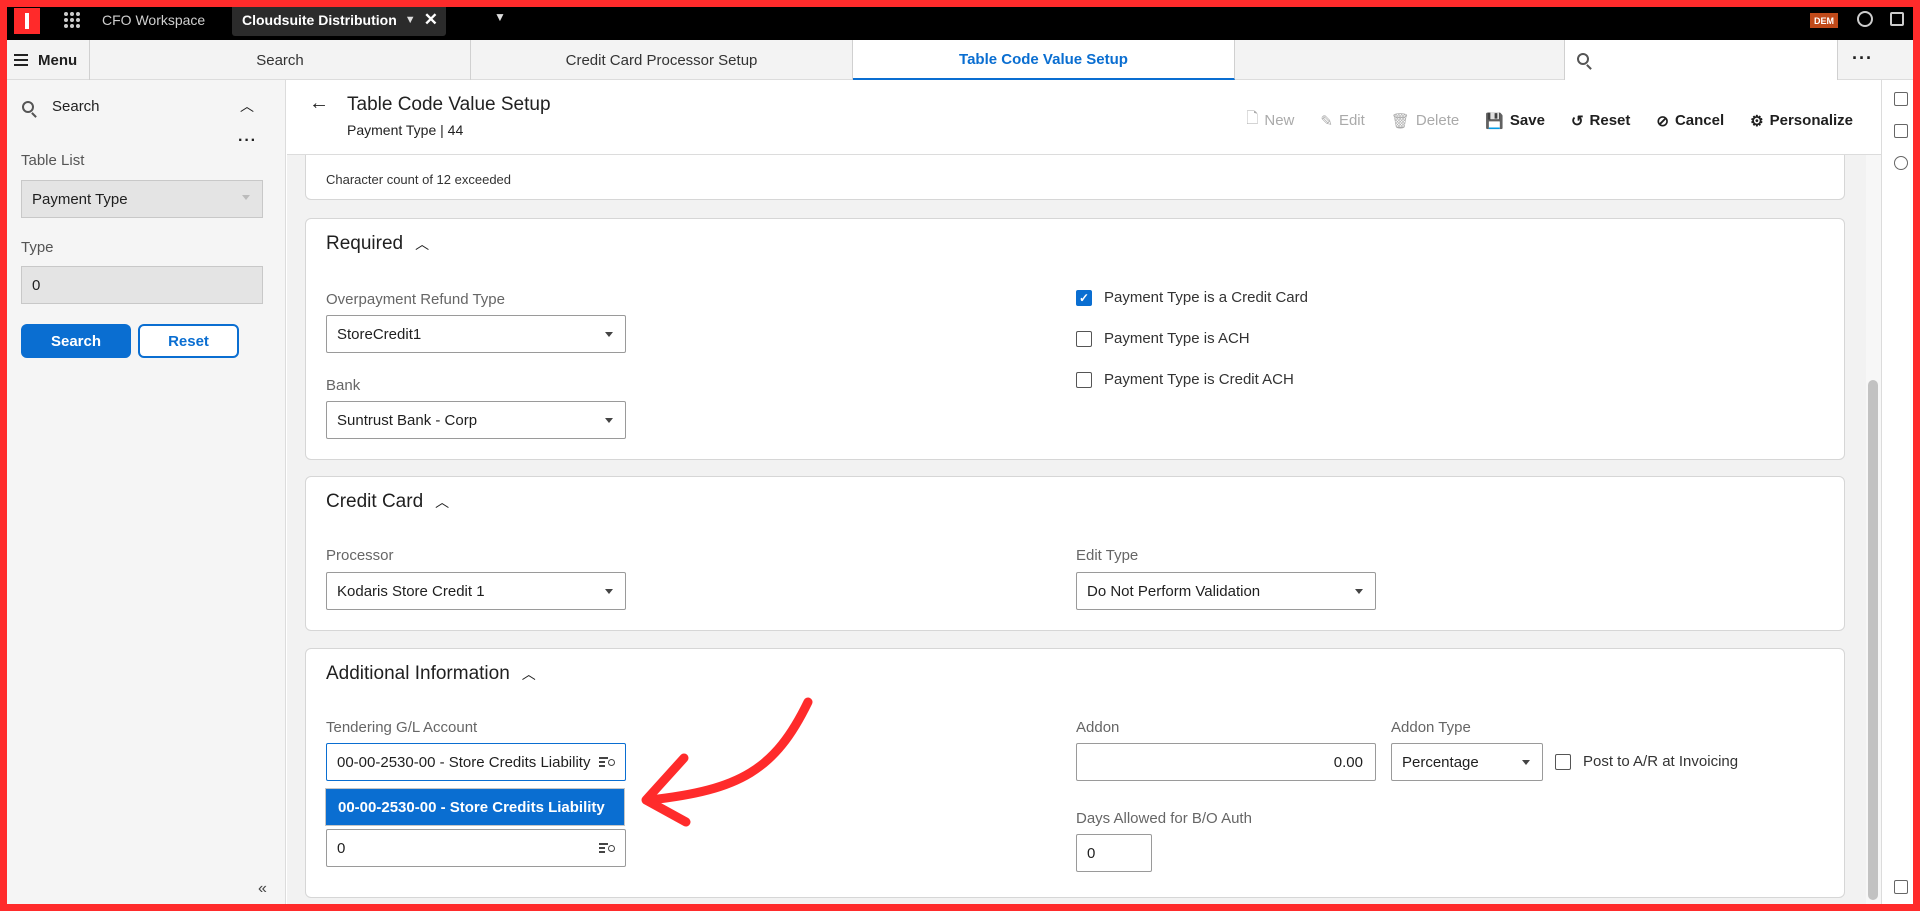 The image size is (1920, 911). I want to click on gl-account-value: 00-00-2530-00 - Store Credits Liability, so click(464, 762).